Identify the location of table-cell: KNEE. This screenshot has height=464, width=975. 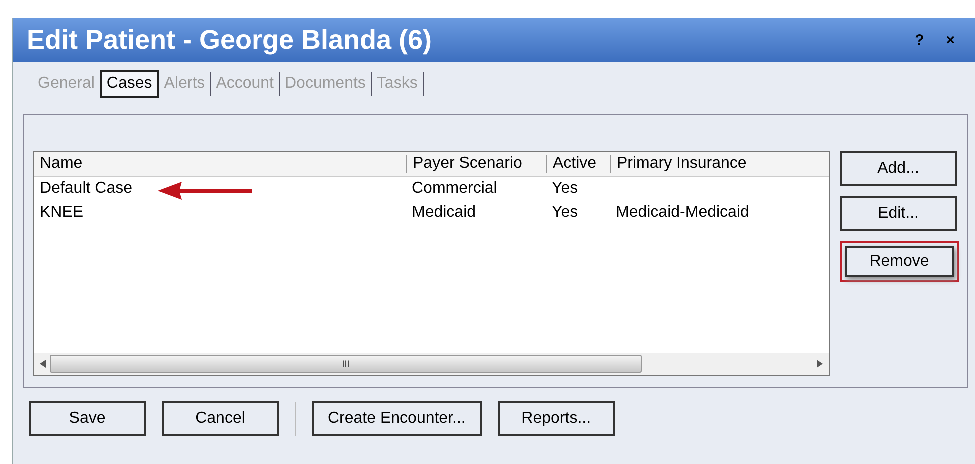
(62, 212).